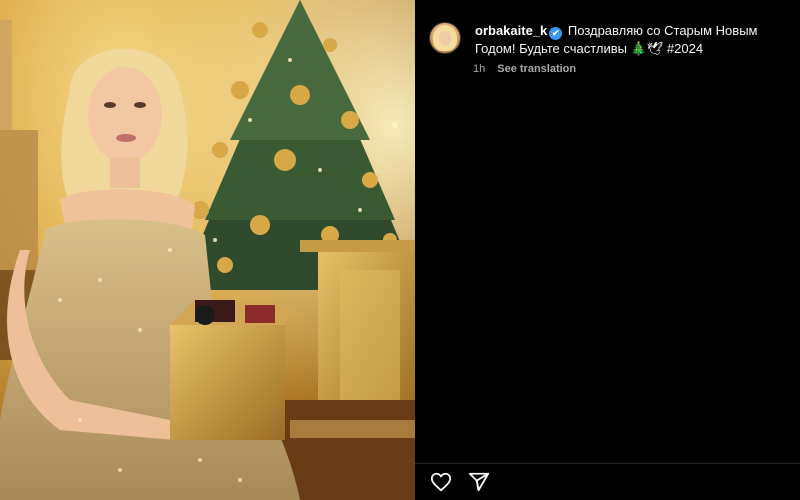 The height and width of the screenshot is (500, 800). Describe the element at coordinates (441, 482) in the screenshot. I see `heart-icon` at that location.